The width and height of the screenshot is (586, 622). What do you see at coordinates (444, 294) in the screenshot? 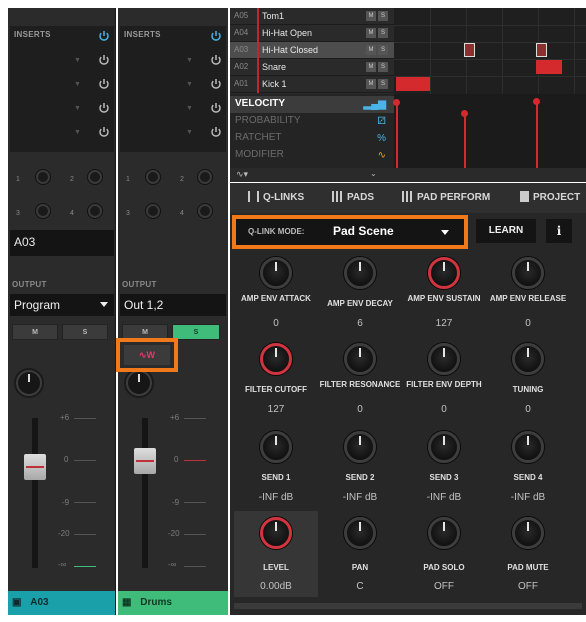
I see `qlink-cell: AMP ENV SUSTAIN 127` at bounding box center [444, 294].